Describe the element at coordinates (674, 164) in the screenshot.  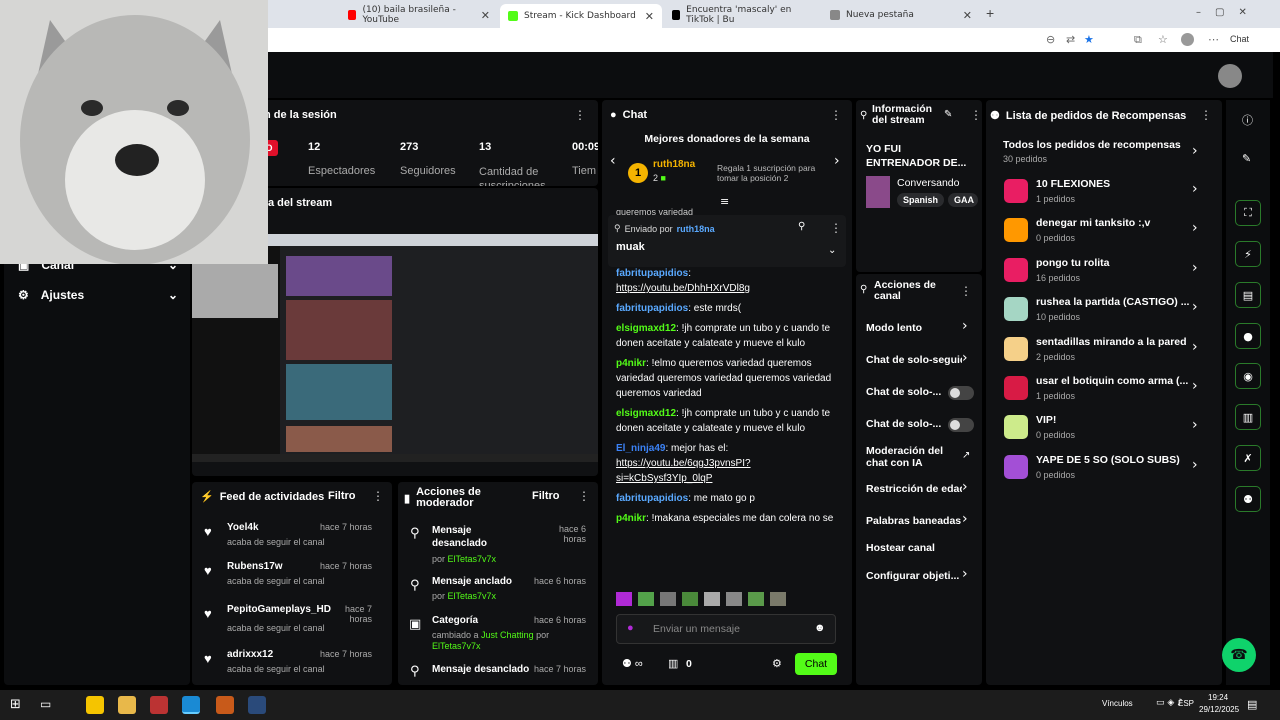
I see `top-donor-name: ruth18na` at that location.